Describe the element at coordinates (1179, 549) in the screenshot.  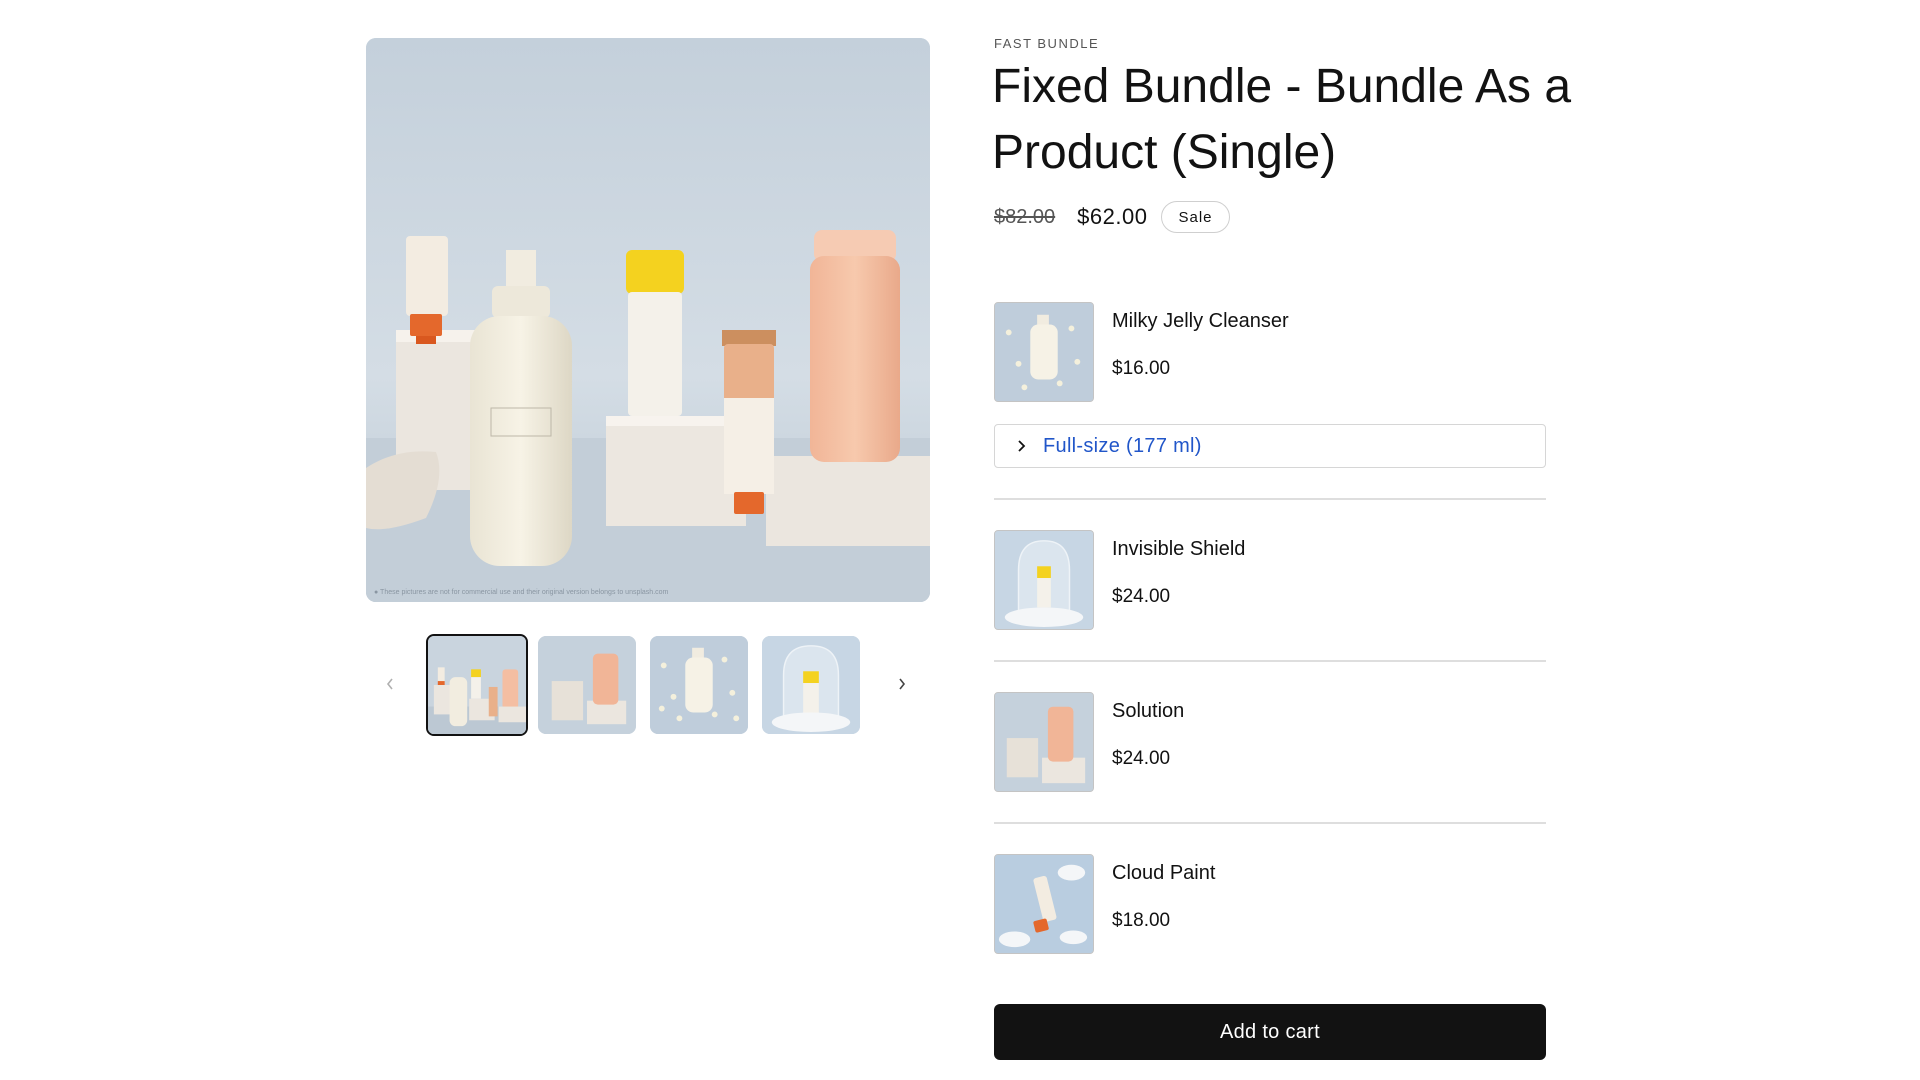
I see `bundle-item-name: Invisible Shield` at that location.